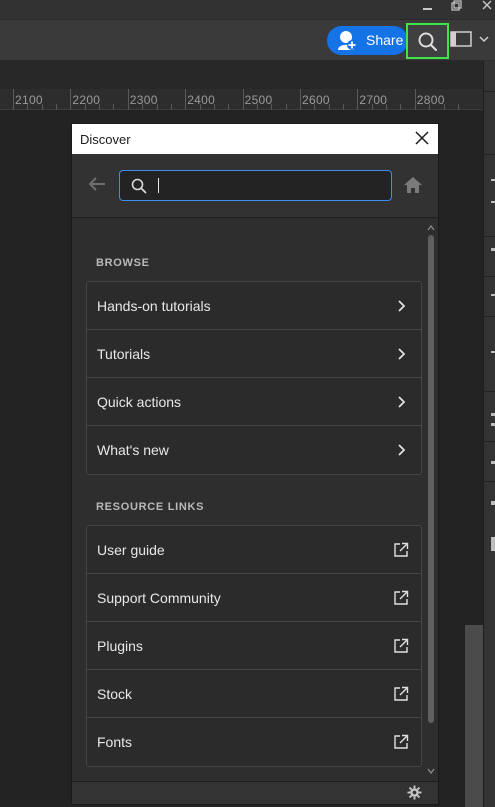 This screenshot has width=495, height=807. I want to click on resource-item-label: Support Community, so click(159, 598).